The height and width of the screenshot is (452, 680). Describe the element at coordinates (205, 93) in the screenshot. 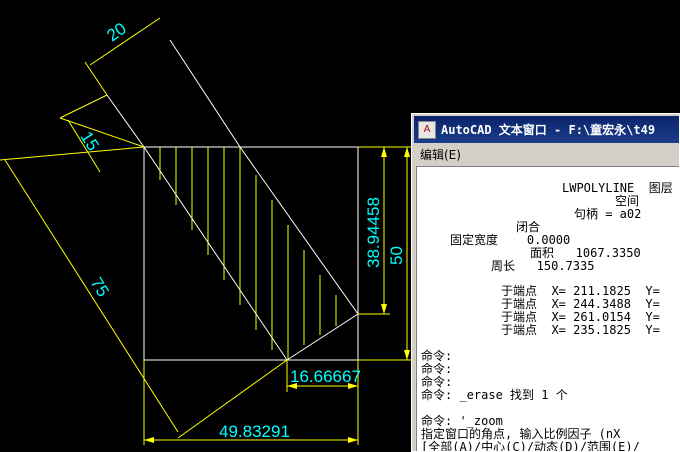

I see `slanted-edge-top` at that location.